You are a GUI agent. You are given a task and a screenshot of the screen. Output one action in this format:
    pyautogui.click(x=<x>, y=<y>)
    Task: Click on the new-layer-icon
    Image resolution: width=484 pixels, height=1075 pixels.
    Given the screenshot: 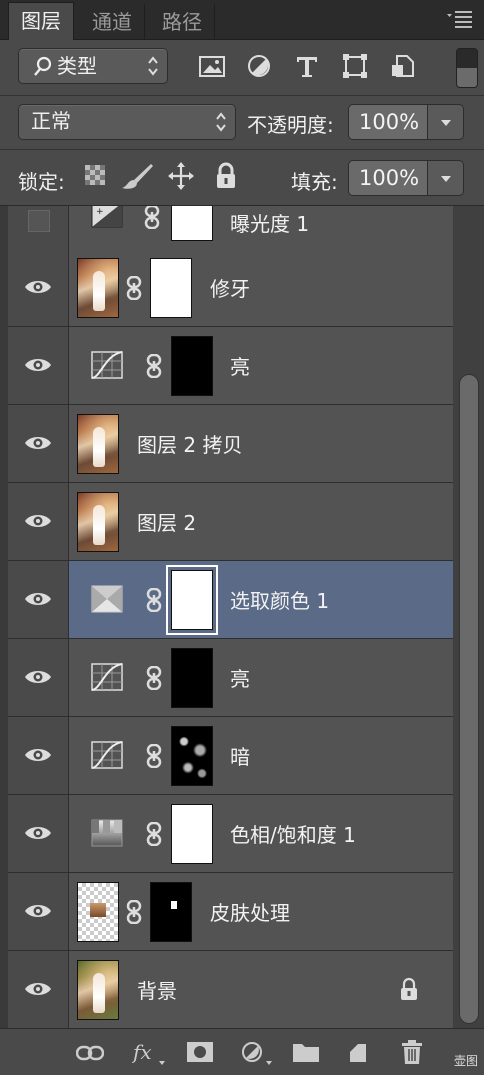 What is the action you would take?
    pyautogui.click(x=358, y=1053)
    